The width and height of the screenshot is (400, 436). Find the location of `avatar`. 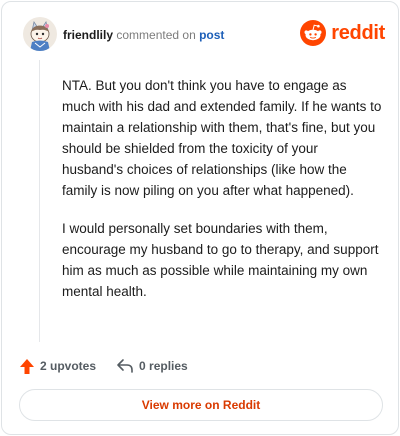

avatar is located at coordinates (40, 34).